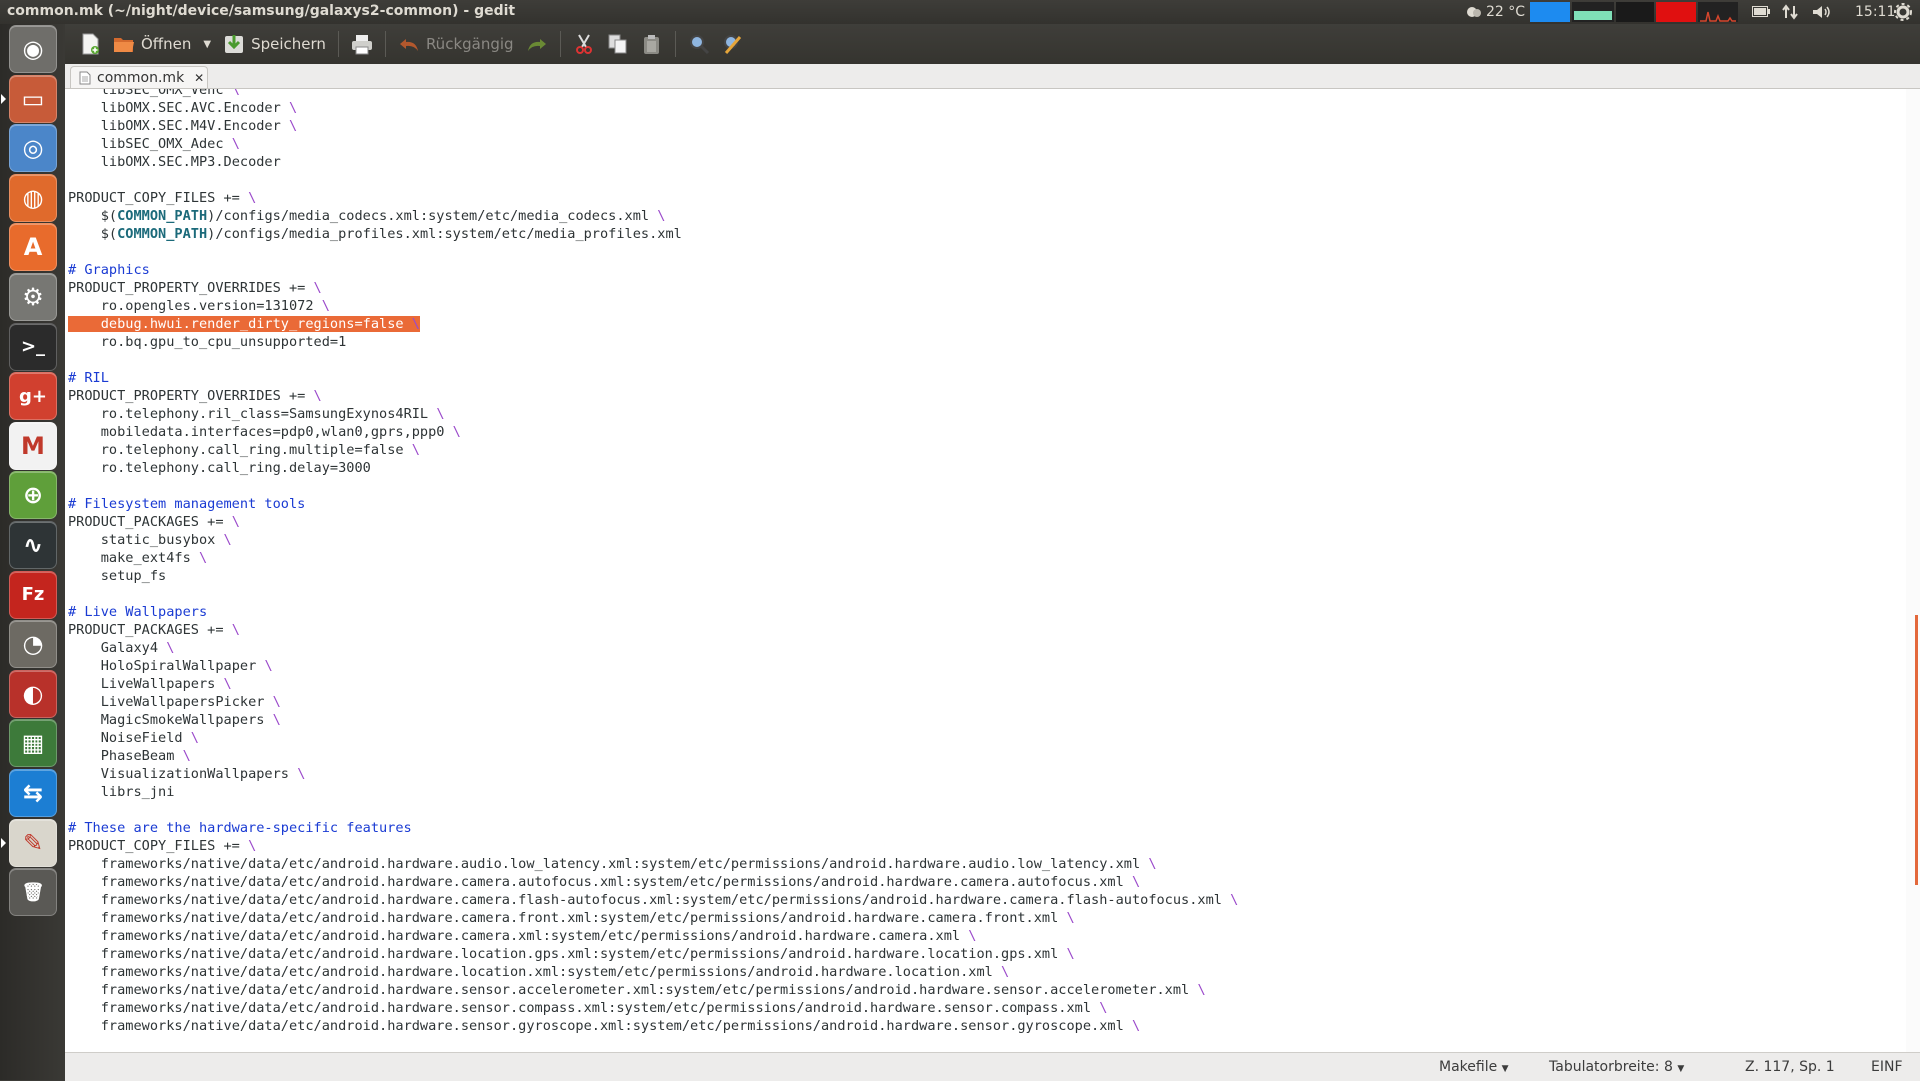 The image size is (1920, 1081). What do you see at coordinates (3, 98) in the screenshot?
I see `running-indicator` at bounding box center [3, 98].